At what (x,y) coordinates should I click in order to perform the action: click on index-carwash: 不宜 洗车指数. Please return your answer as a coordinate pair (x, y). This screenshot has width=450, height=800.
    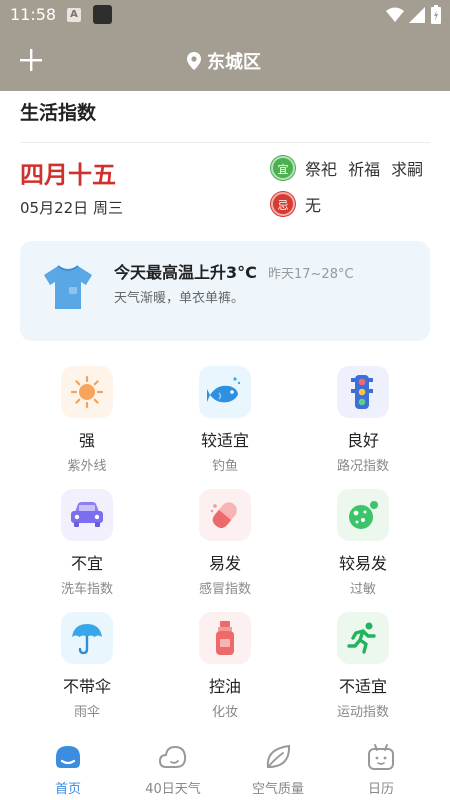
    Looking at the image, I should click on (87, 540).